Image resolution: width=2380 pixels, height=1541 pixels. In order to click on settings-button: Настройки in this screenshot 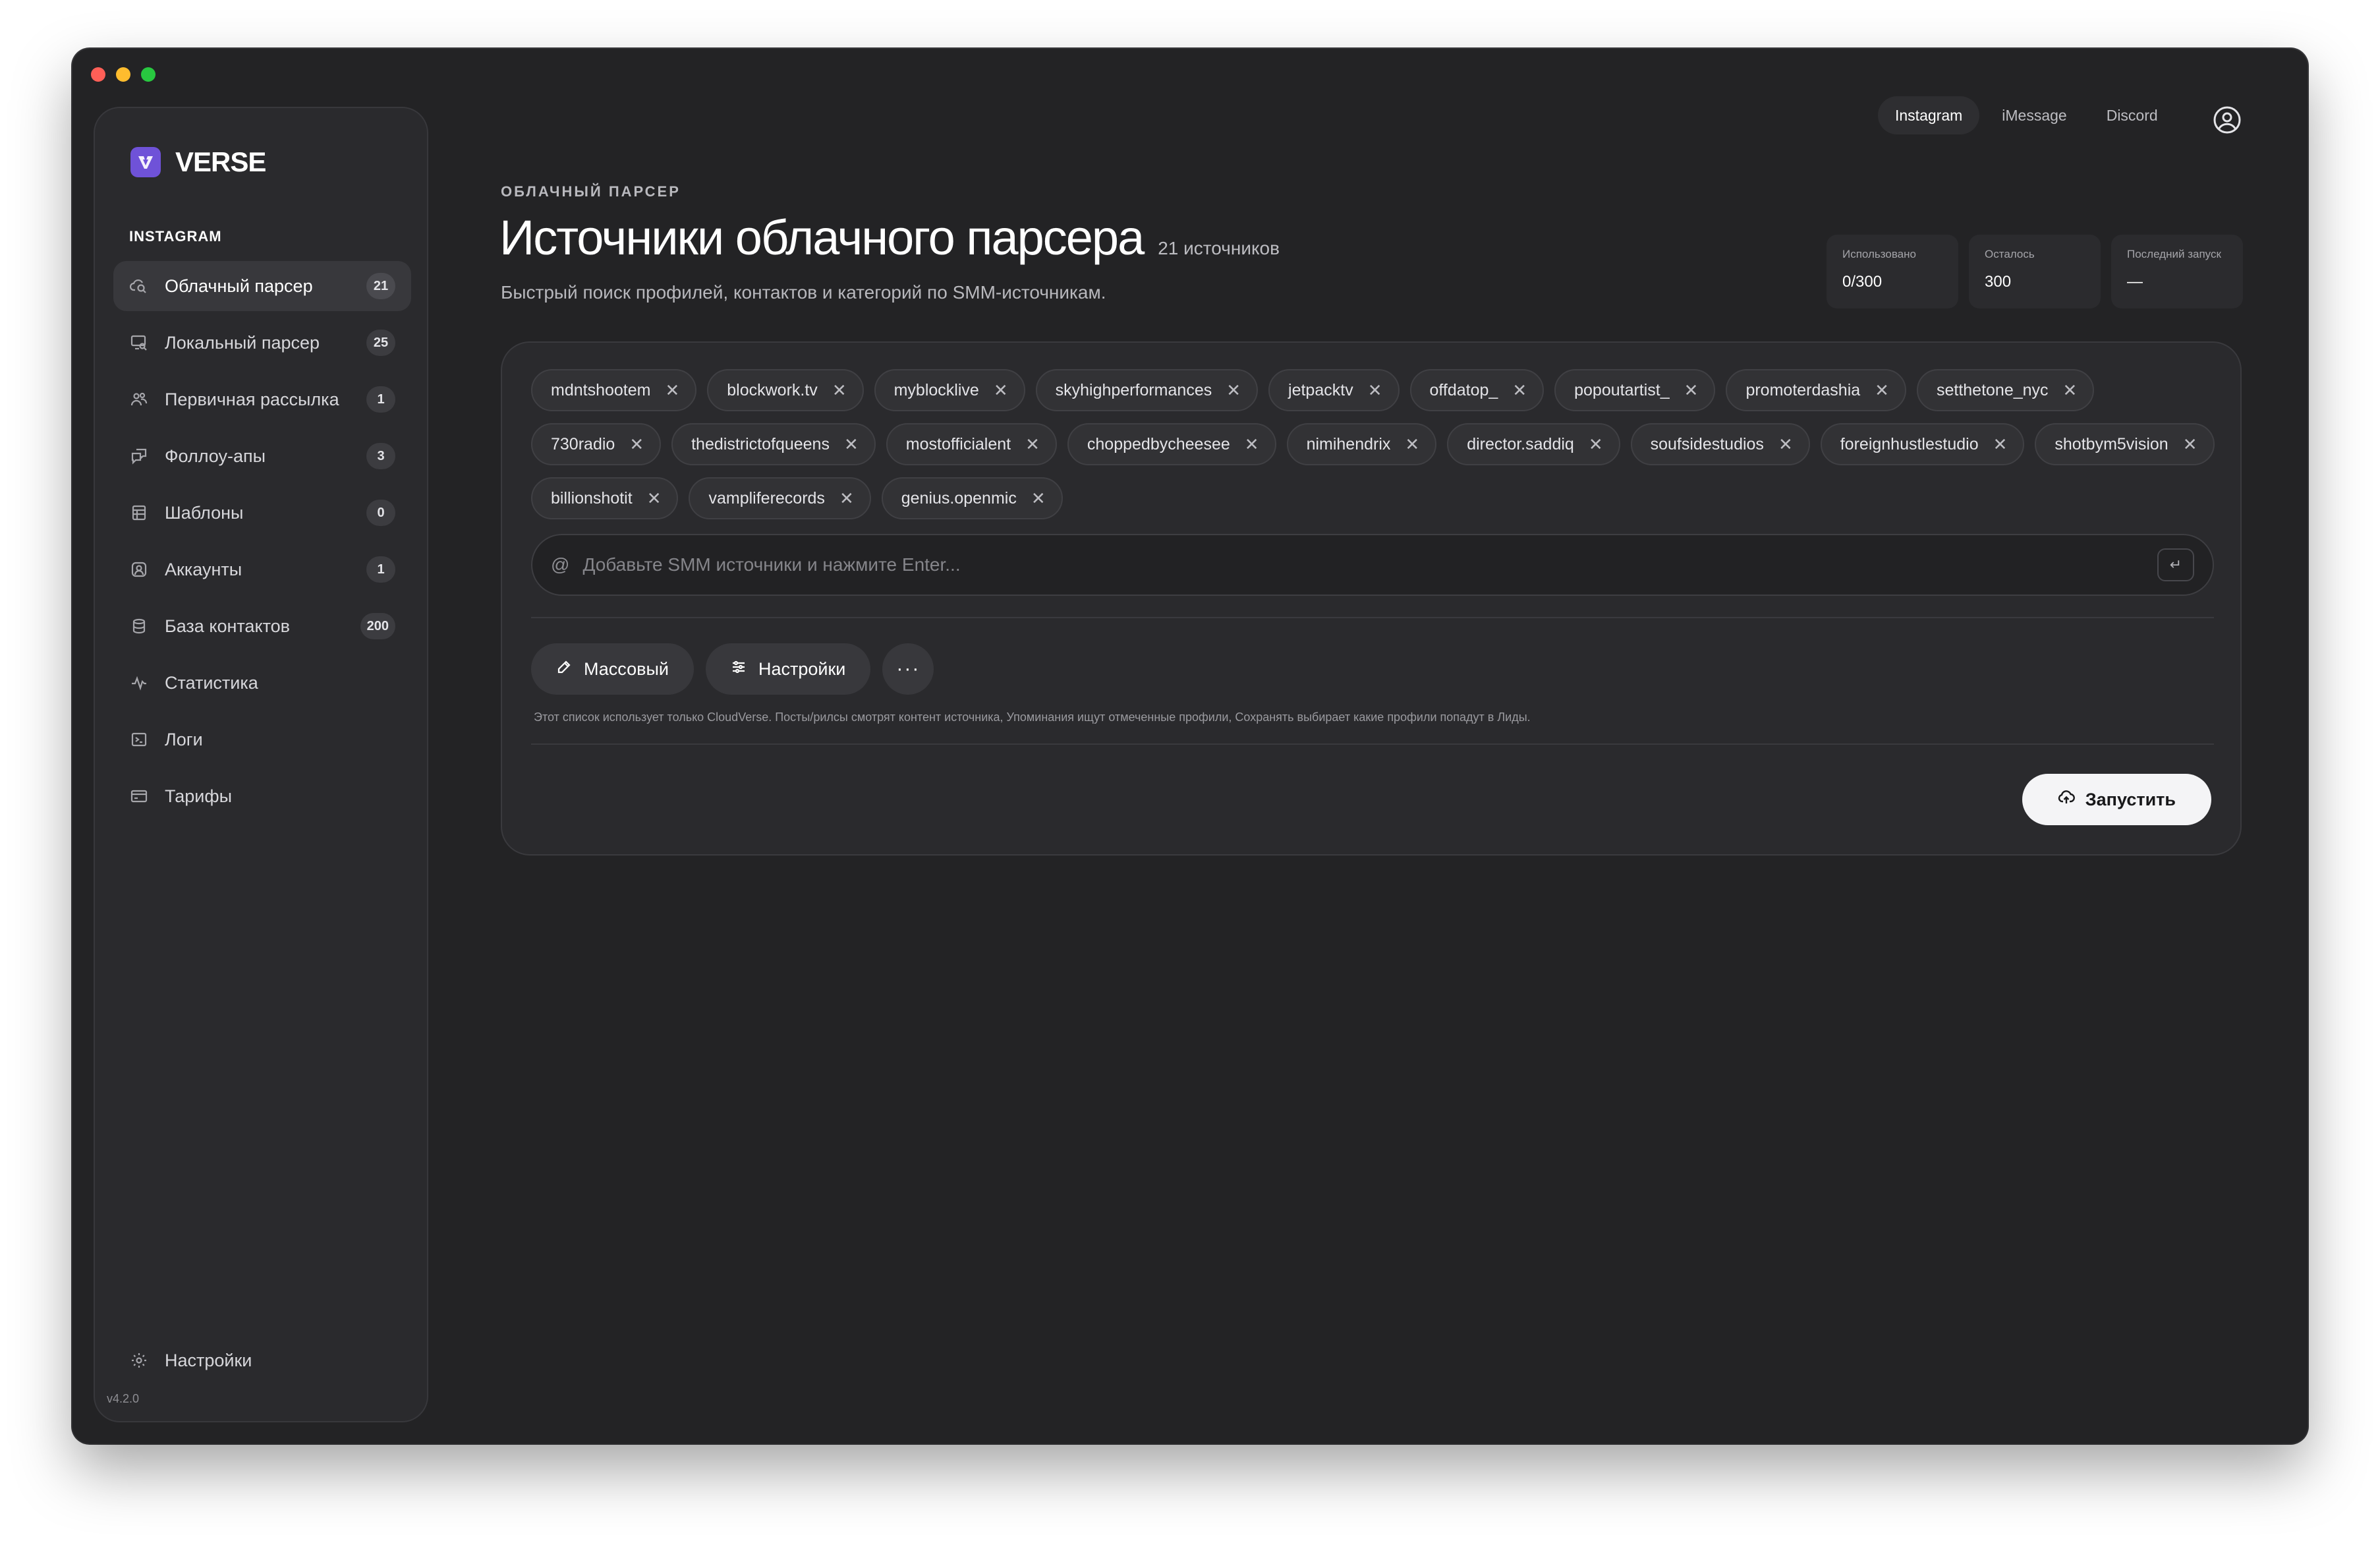, I will do `click(788, 669)`.